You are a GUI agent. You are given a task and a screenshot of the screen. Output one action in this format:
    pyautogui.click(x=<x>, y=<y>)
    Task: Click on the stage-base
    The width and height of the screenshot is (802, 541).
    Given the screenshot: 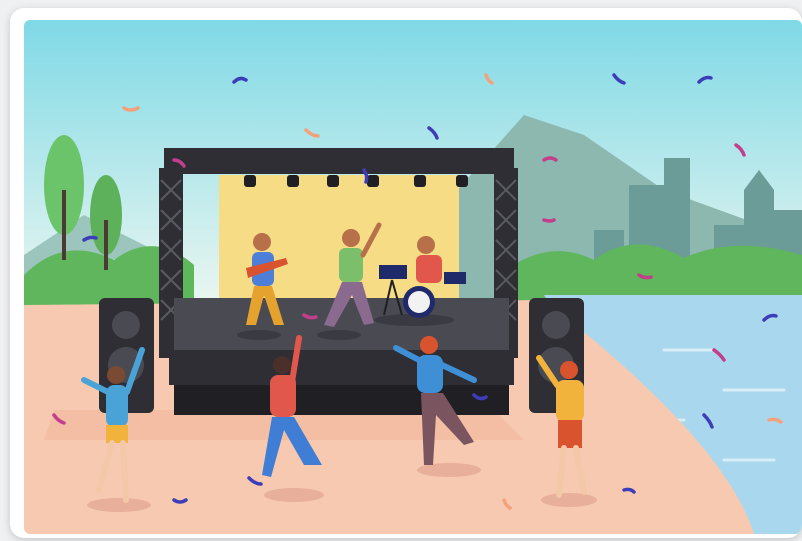 What is the action you would take?
    pyautogui.click(x=341, y=400)
    